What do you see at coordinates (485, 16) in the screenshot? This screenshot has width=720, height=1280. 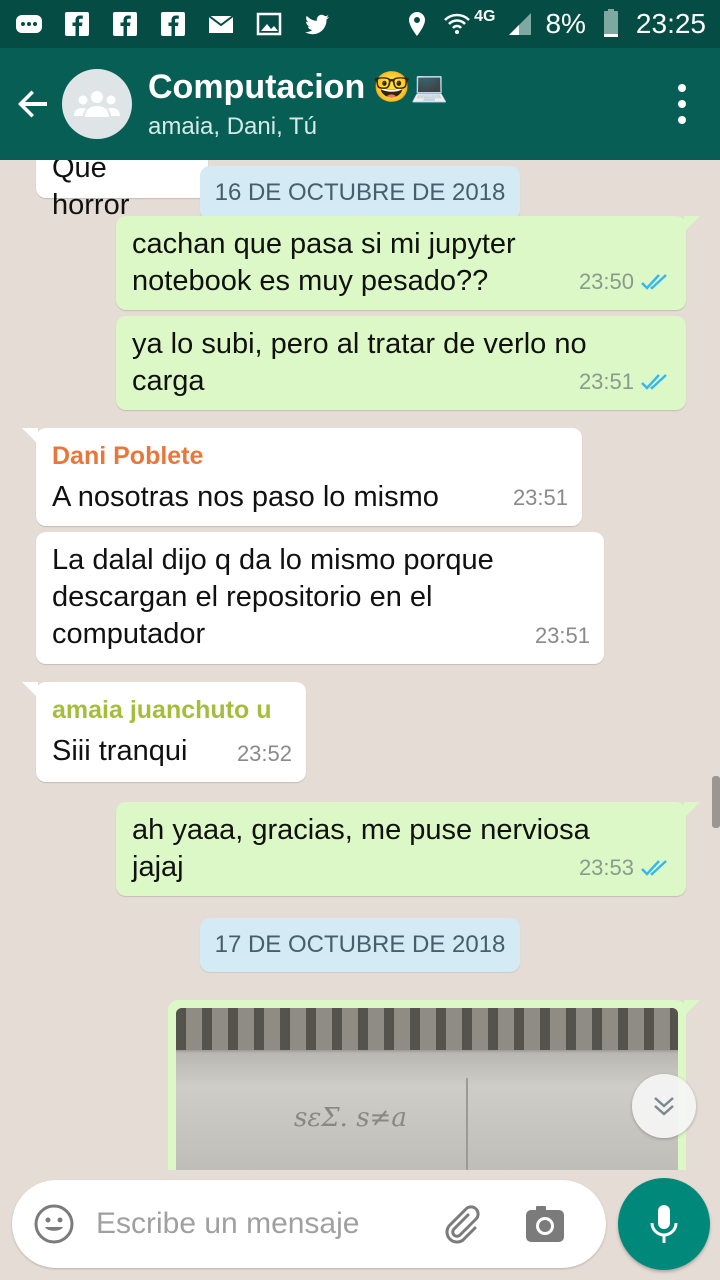 I see `network-type: 4G` at bounding box center [485, 16].